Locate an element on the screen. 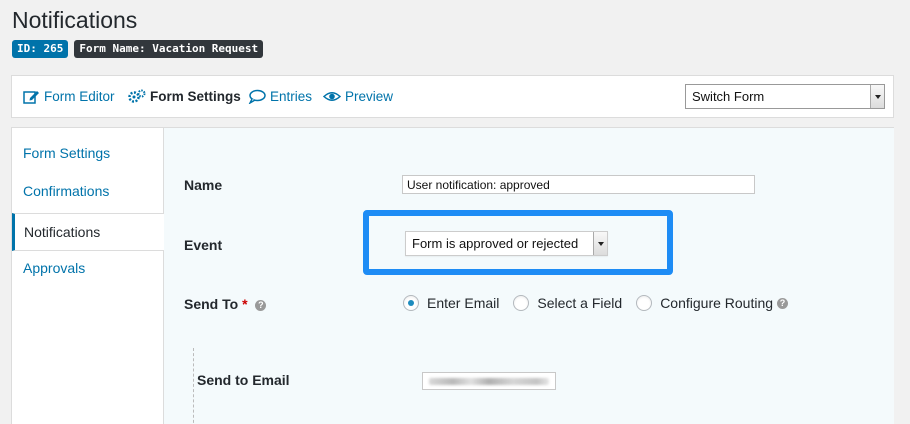 The width and height of the screenshot is (910, 424). event-label: Event is located at coordinates (203, 245).